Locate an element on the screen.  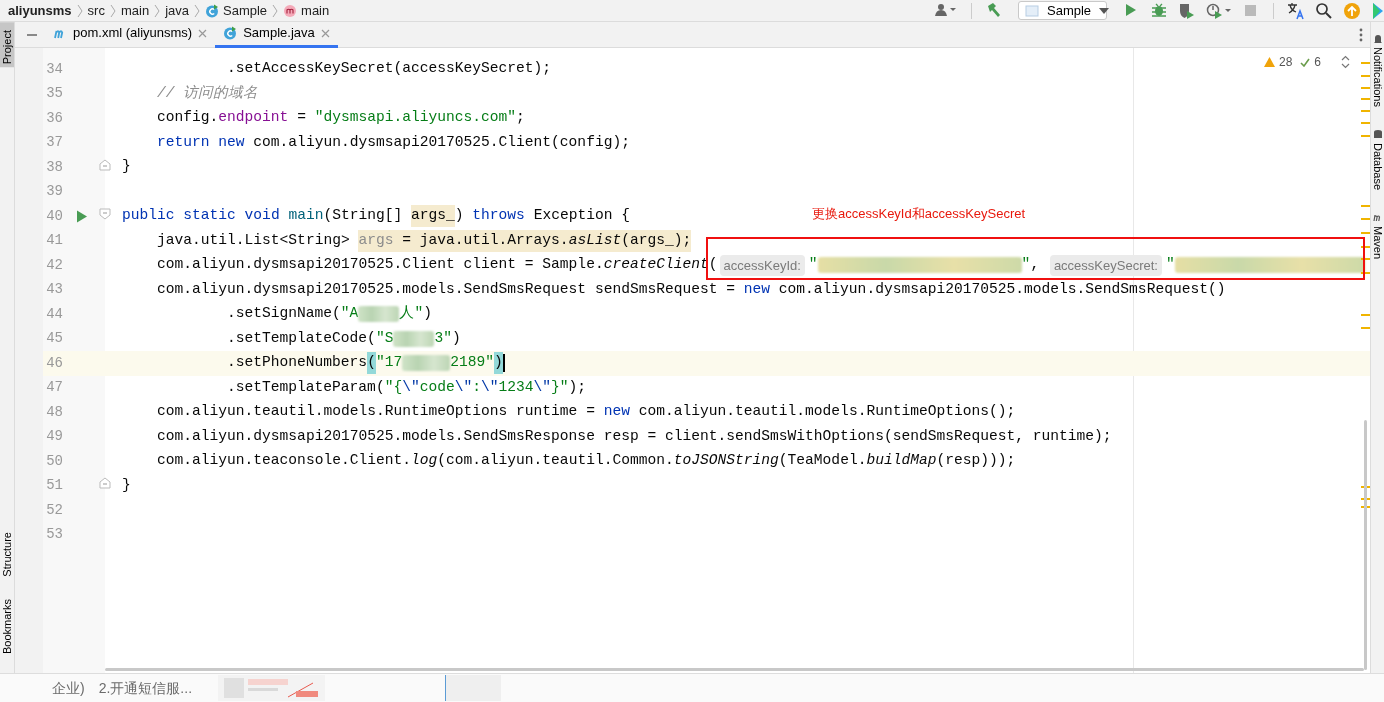
caret-icon is located at coordinates (1104, 10).